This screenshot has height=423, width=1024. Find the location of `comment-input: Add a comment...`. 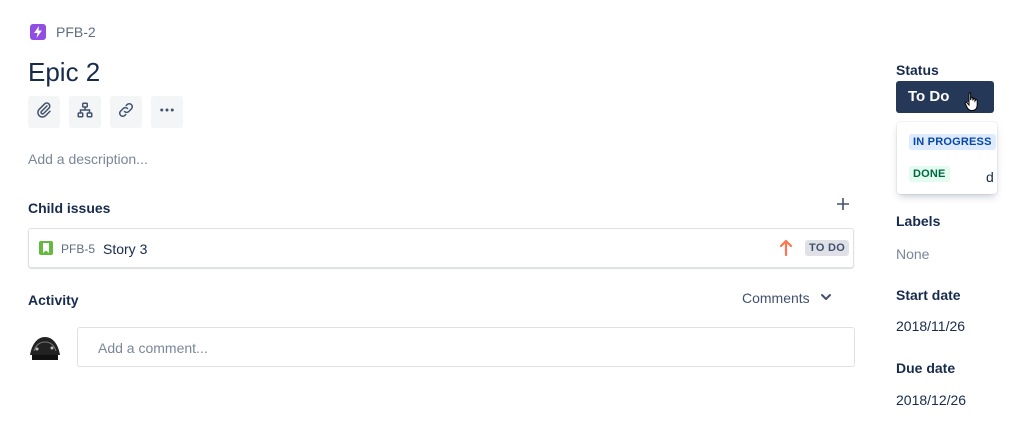

comment-input: Add a comment... is located at coordinates (466, 347).